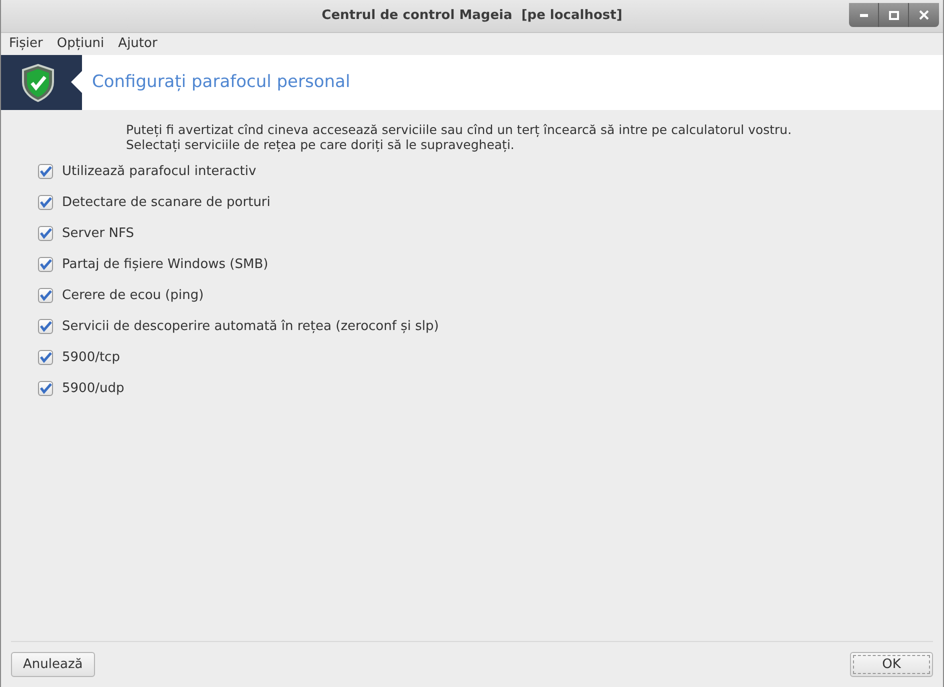 The width and height of the screenshot is (944, 687). What do you see at coordinates (221, 82) in the screenshot?
I see `page-title: Configurați parafocul personal` at bounding box center [221, 82].